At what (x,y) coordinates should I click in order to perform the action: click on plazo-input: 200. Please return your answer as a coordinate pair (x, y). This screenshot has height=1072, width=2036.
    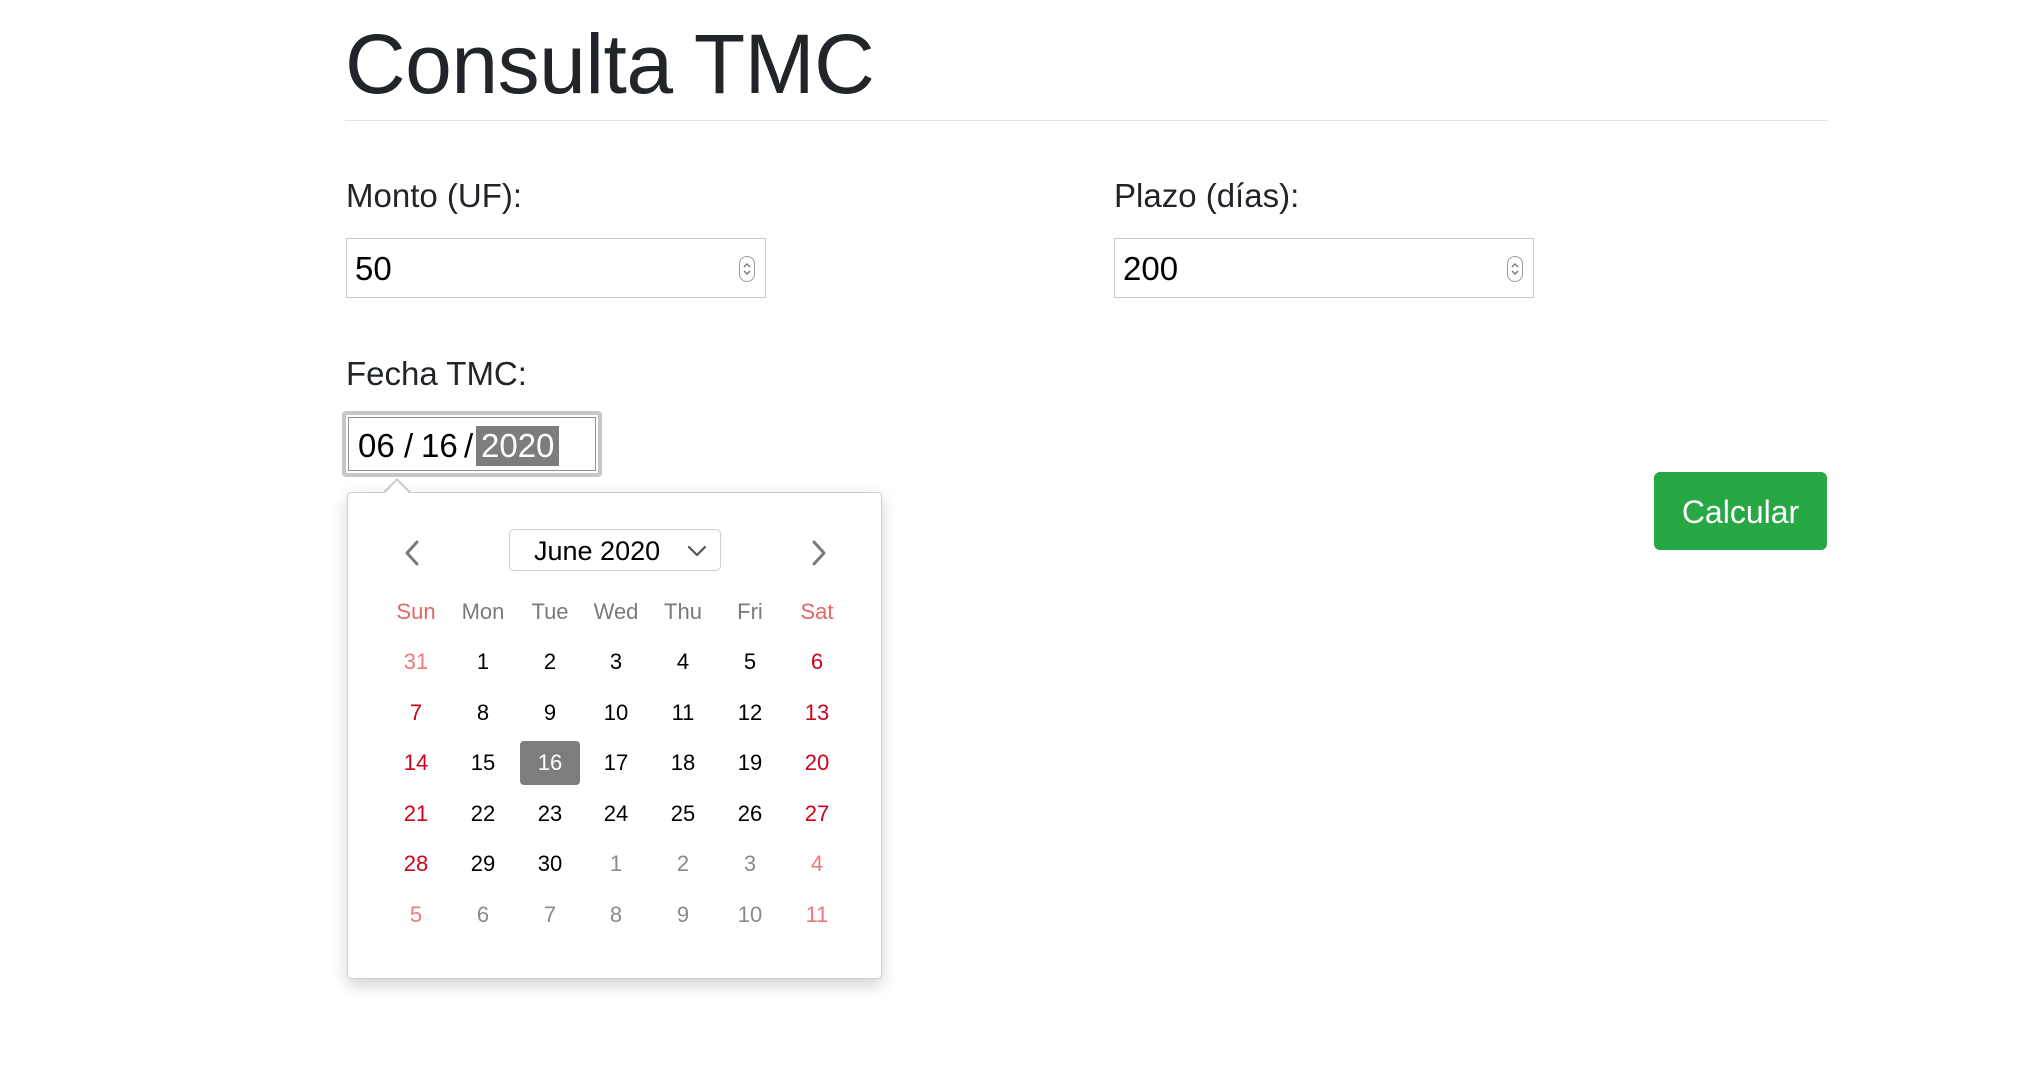
    Looking at the image, I should click on (1324, 268).